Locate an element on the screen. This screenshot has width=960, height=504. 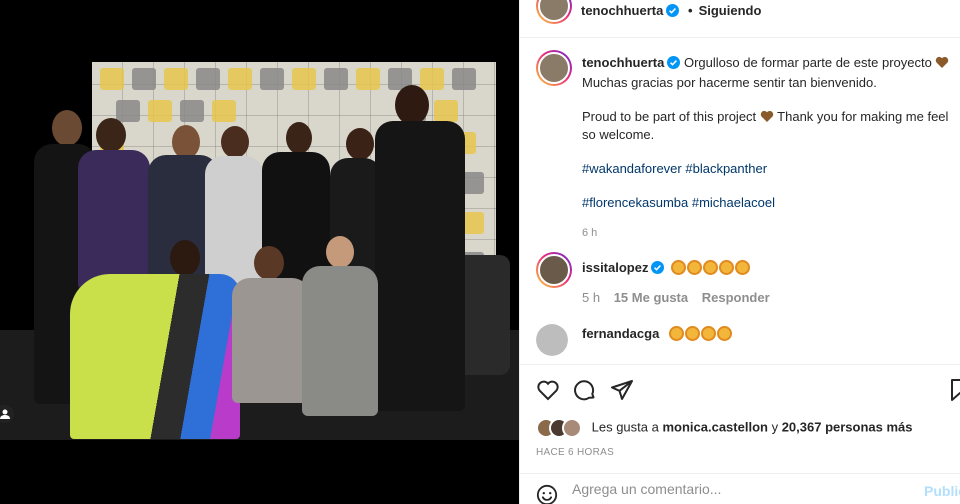
author-username: tenochhuerta is located at coordinates (622, 10).